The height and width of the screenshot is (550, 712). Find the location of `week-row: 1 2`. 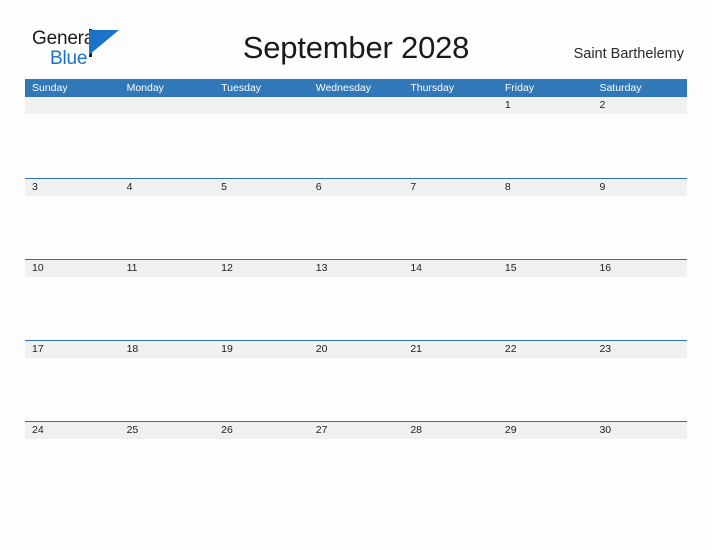

week-row: 1 2 is located at coordinates (356, 137).